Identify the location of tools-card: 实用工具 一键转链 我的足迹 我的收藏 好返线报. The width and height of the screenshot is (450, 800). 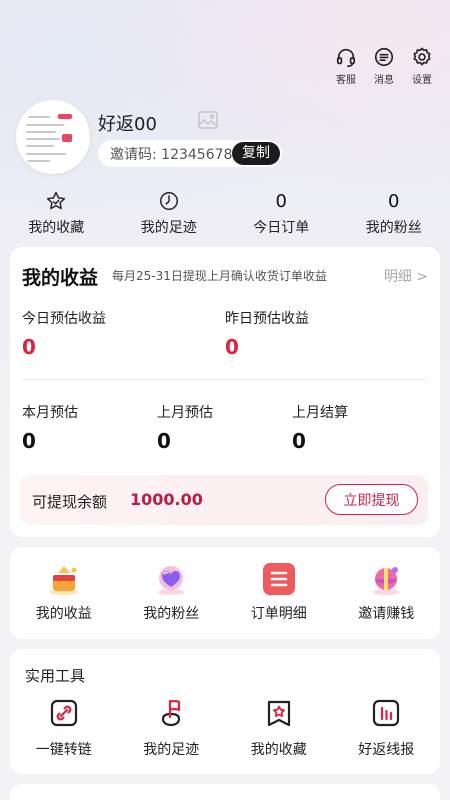
(225, 711).